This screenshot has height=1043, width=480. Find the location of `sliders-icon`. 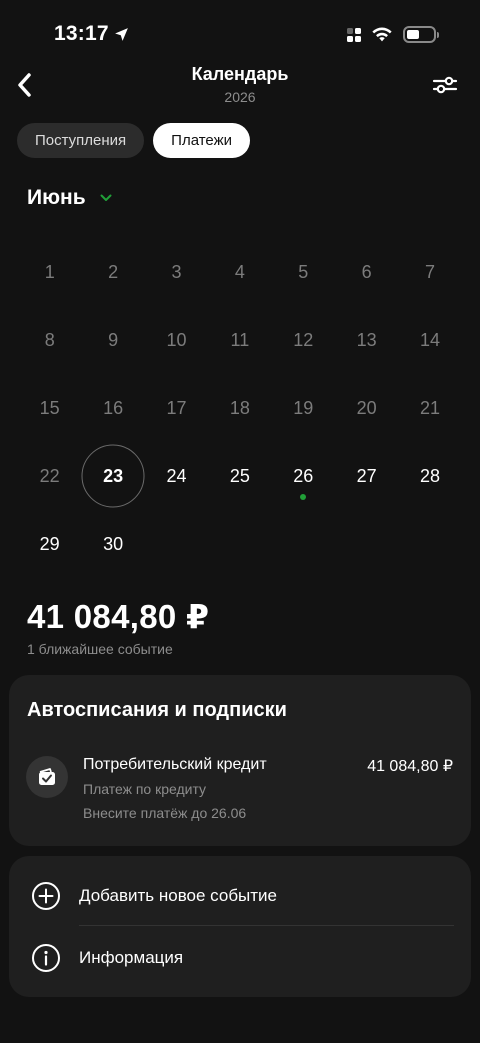

sliders-icon is located at coordinates (445, 85).